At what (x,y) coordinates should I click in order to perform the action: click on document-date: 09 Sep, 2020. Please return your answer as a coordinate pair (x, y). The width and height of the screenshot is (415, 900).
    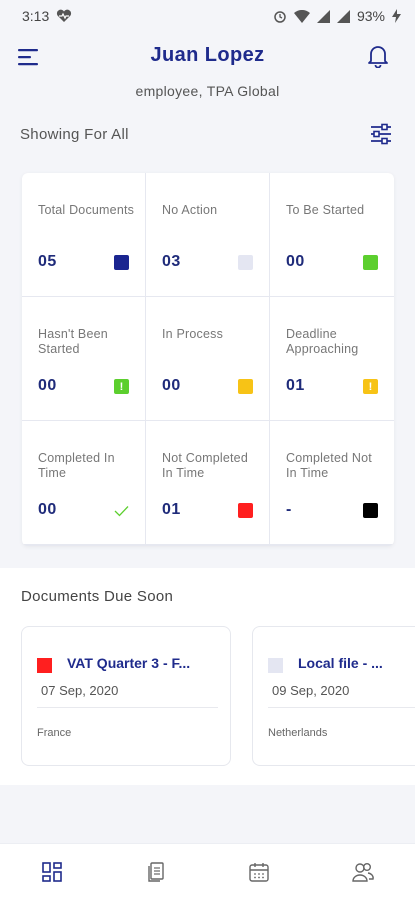
    Looking at the image, I should click on (311, 690).